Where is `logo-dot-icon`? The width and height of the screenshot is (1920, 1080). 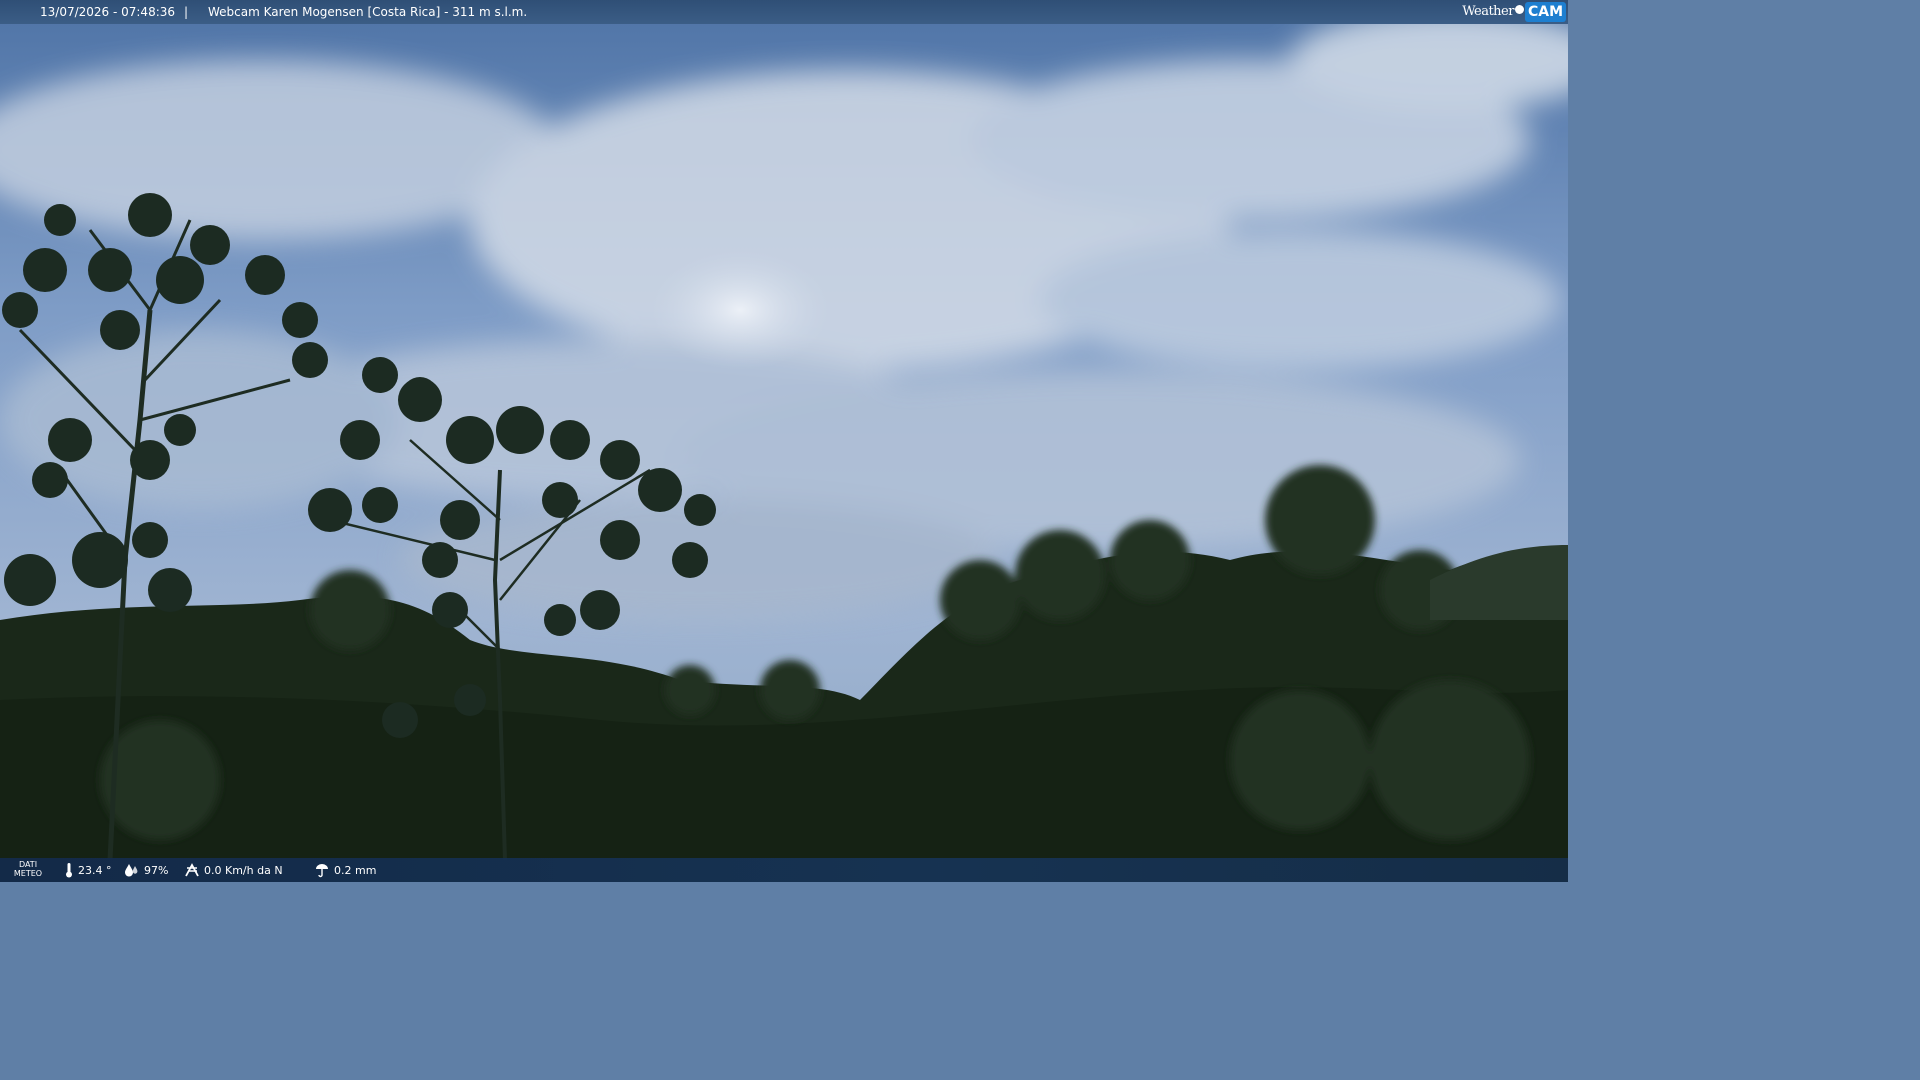
logo-dot-icon is located at coordinates (1519, 9).